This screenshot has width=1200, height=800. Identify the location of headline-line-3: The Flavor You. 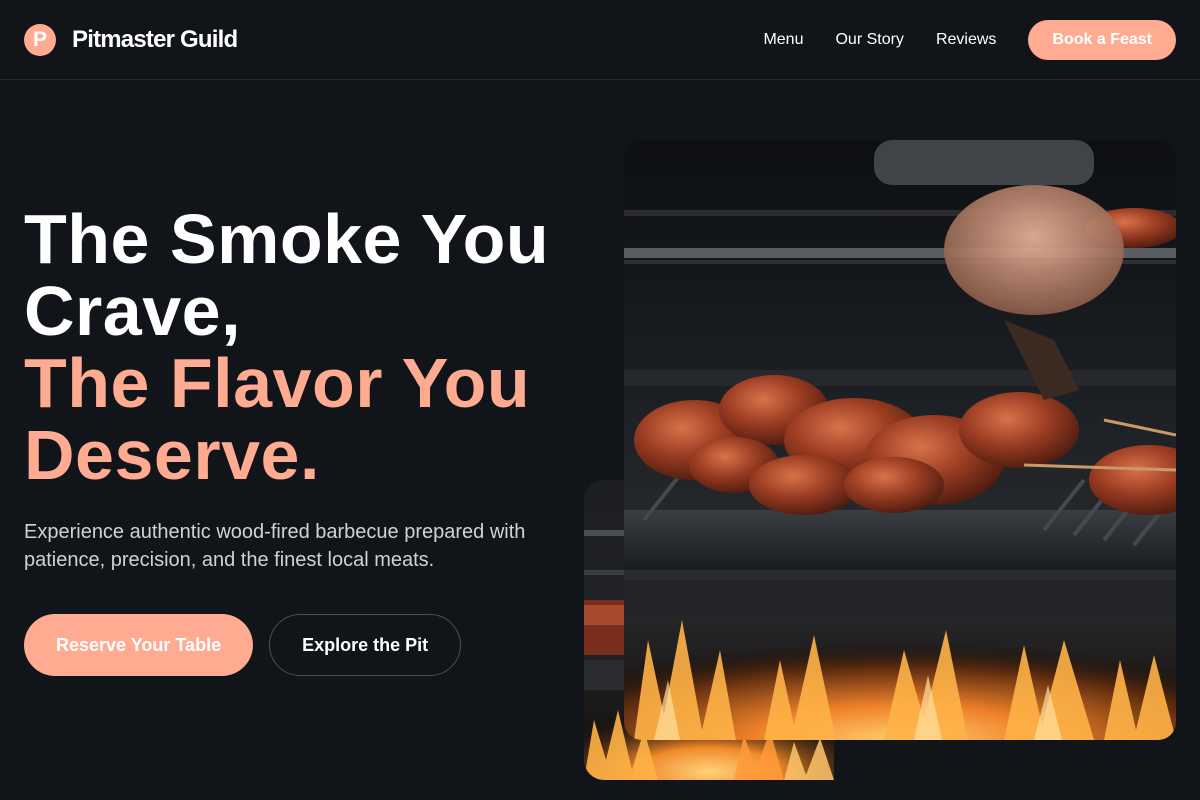
(277, 383).